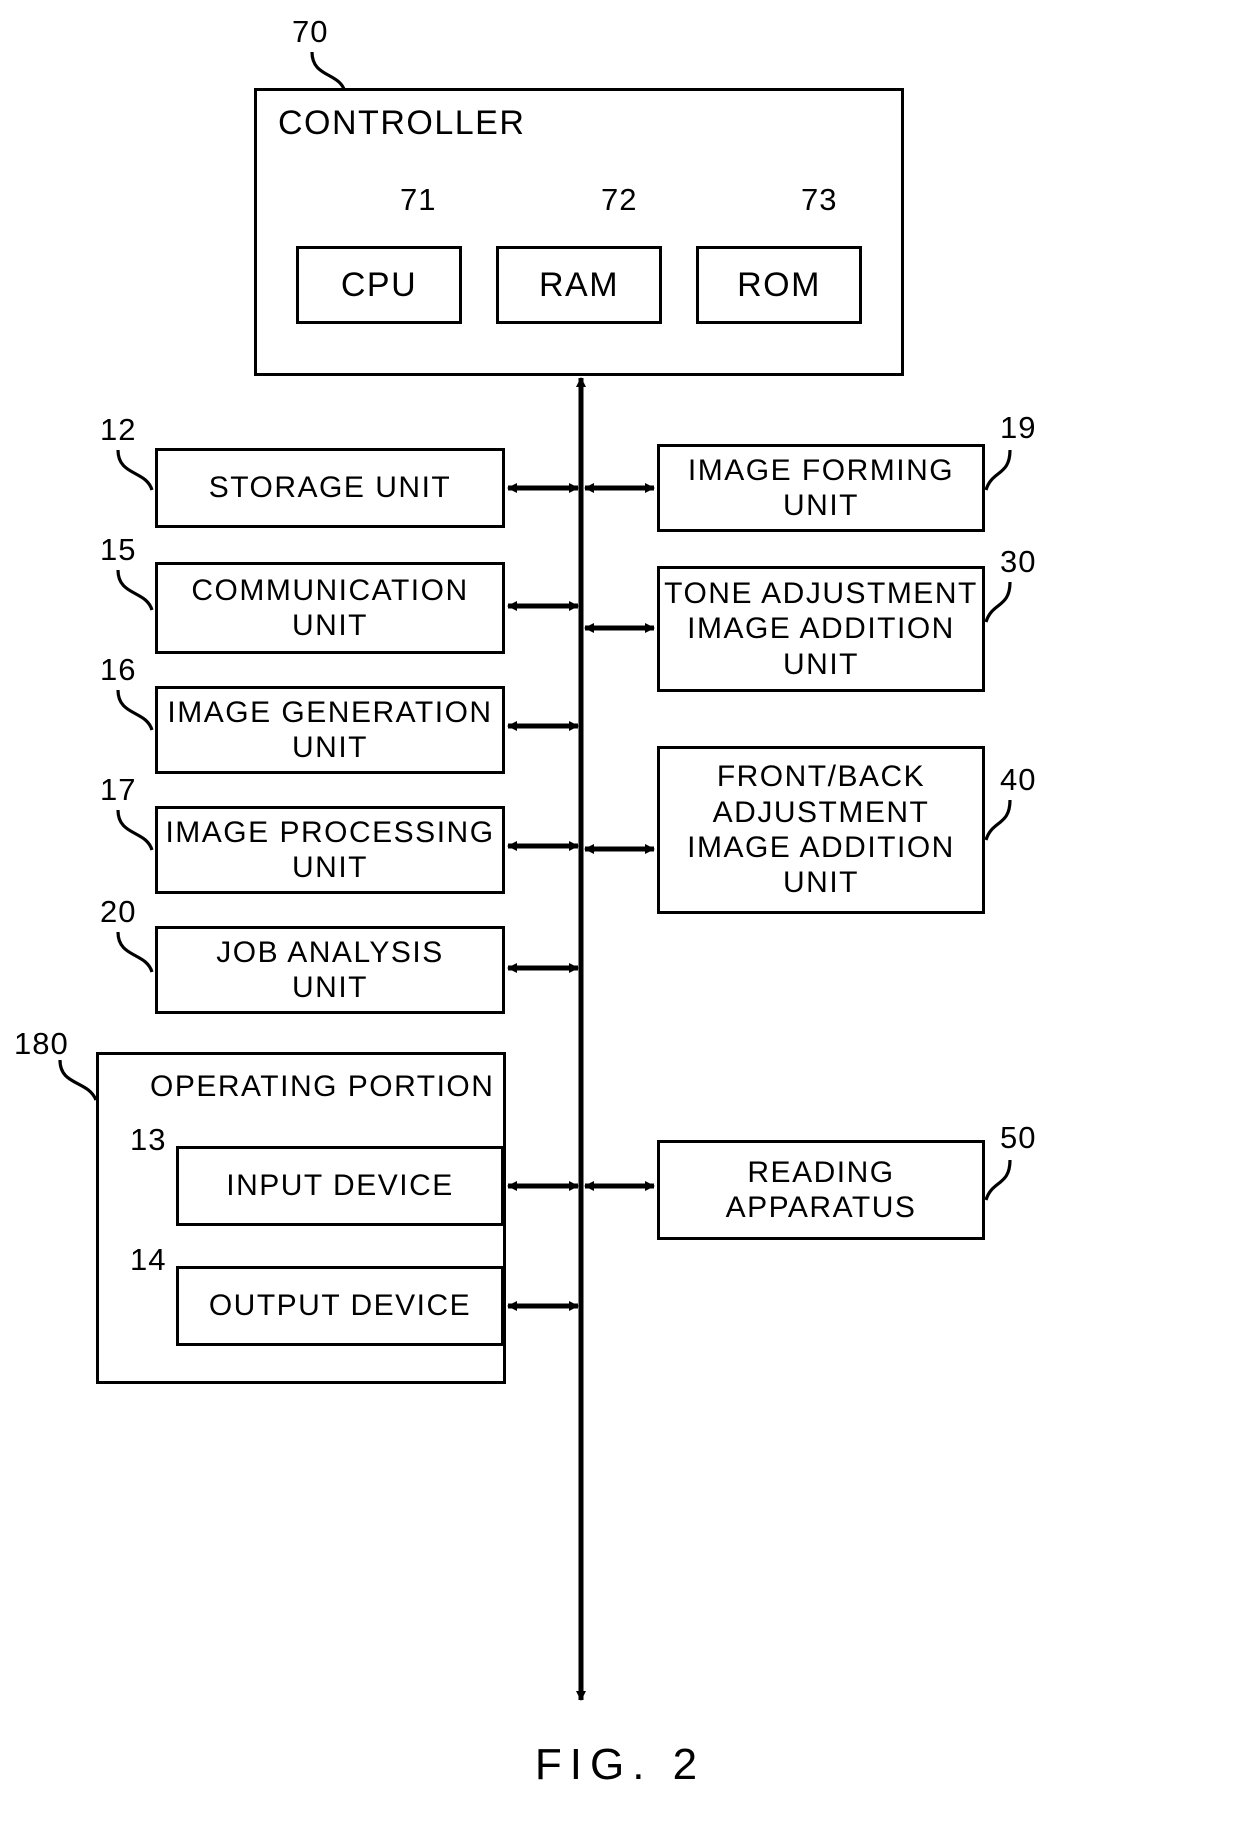 The height and width of the screenshot is (1848, 1240). I want to click on ref-number-front-back-adjustment-unit: 40, so click(1018, 779).